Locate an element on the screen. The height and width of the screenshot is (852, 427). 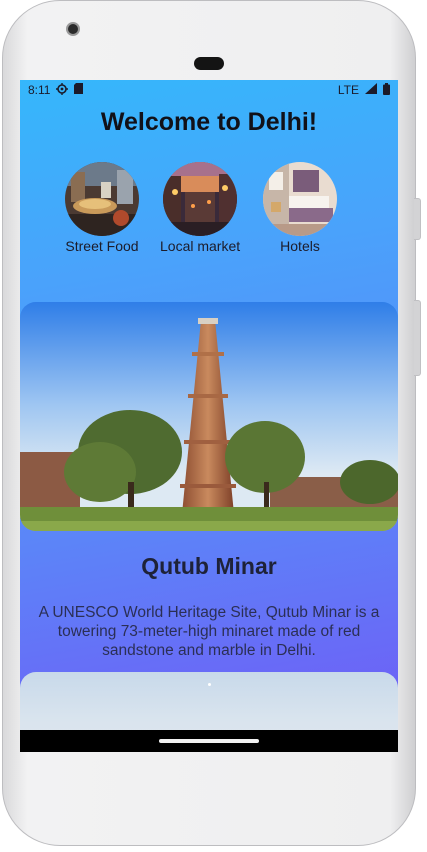
power-button is located at coordinates (417, 219).